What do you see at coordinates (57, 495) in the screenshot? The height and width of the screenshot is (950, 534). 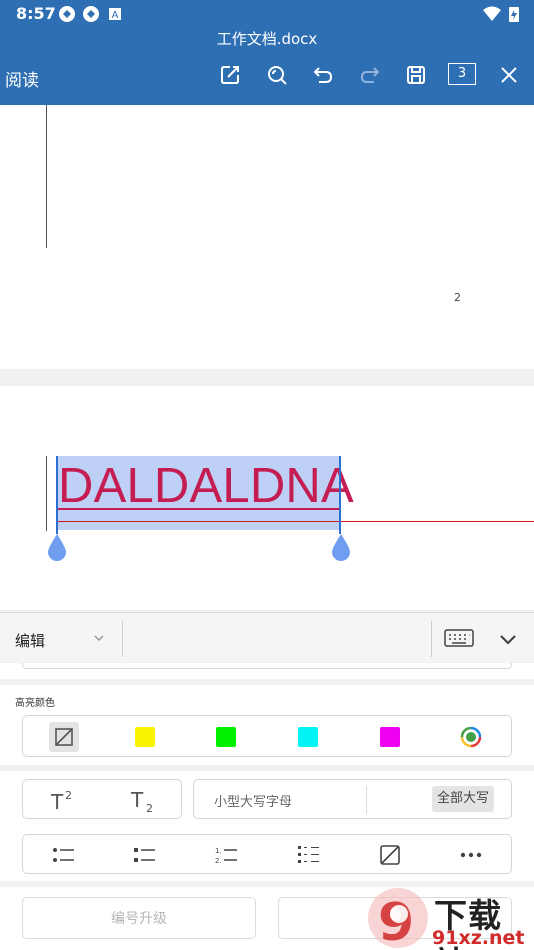 I see `selection-start-cursor` at bounding box center [57, 495].